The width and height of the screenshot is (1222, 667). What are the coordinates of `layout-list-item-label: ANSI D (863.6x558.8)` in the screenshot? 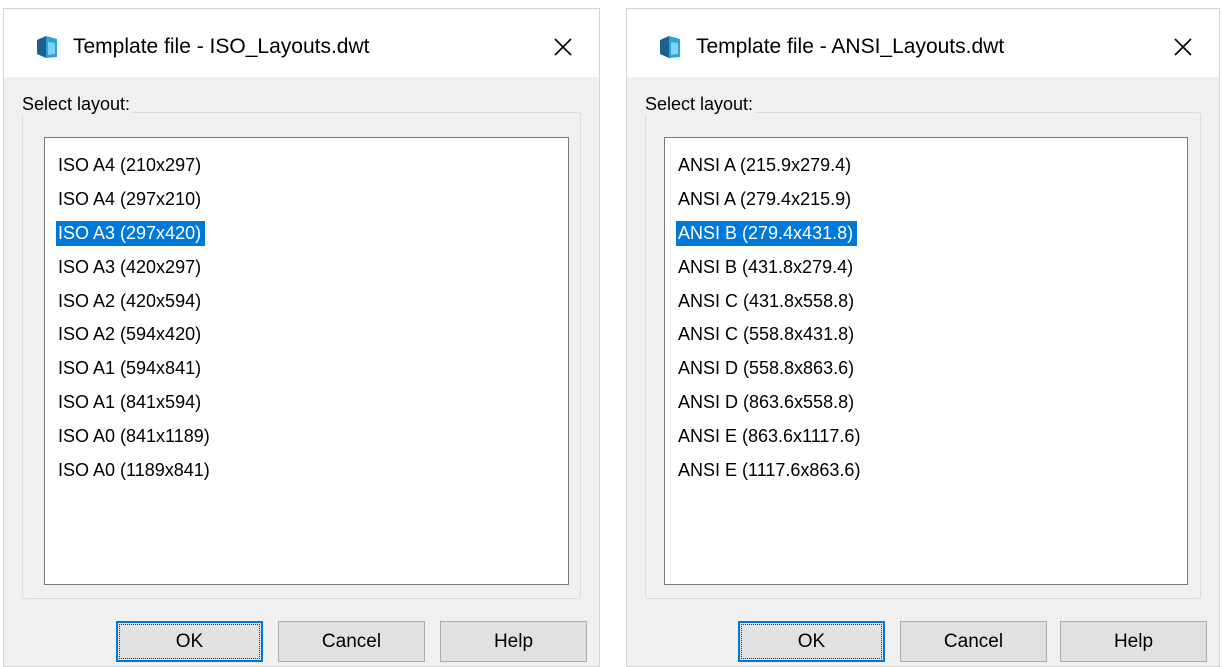 It's located at (766, 402).